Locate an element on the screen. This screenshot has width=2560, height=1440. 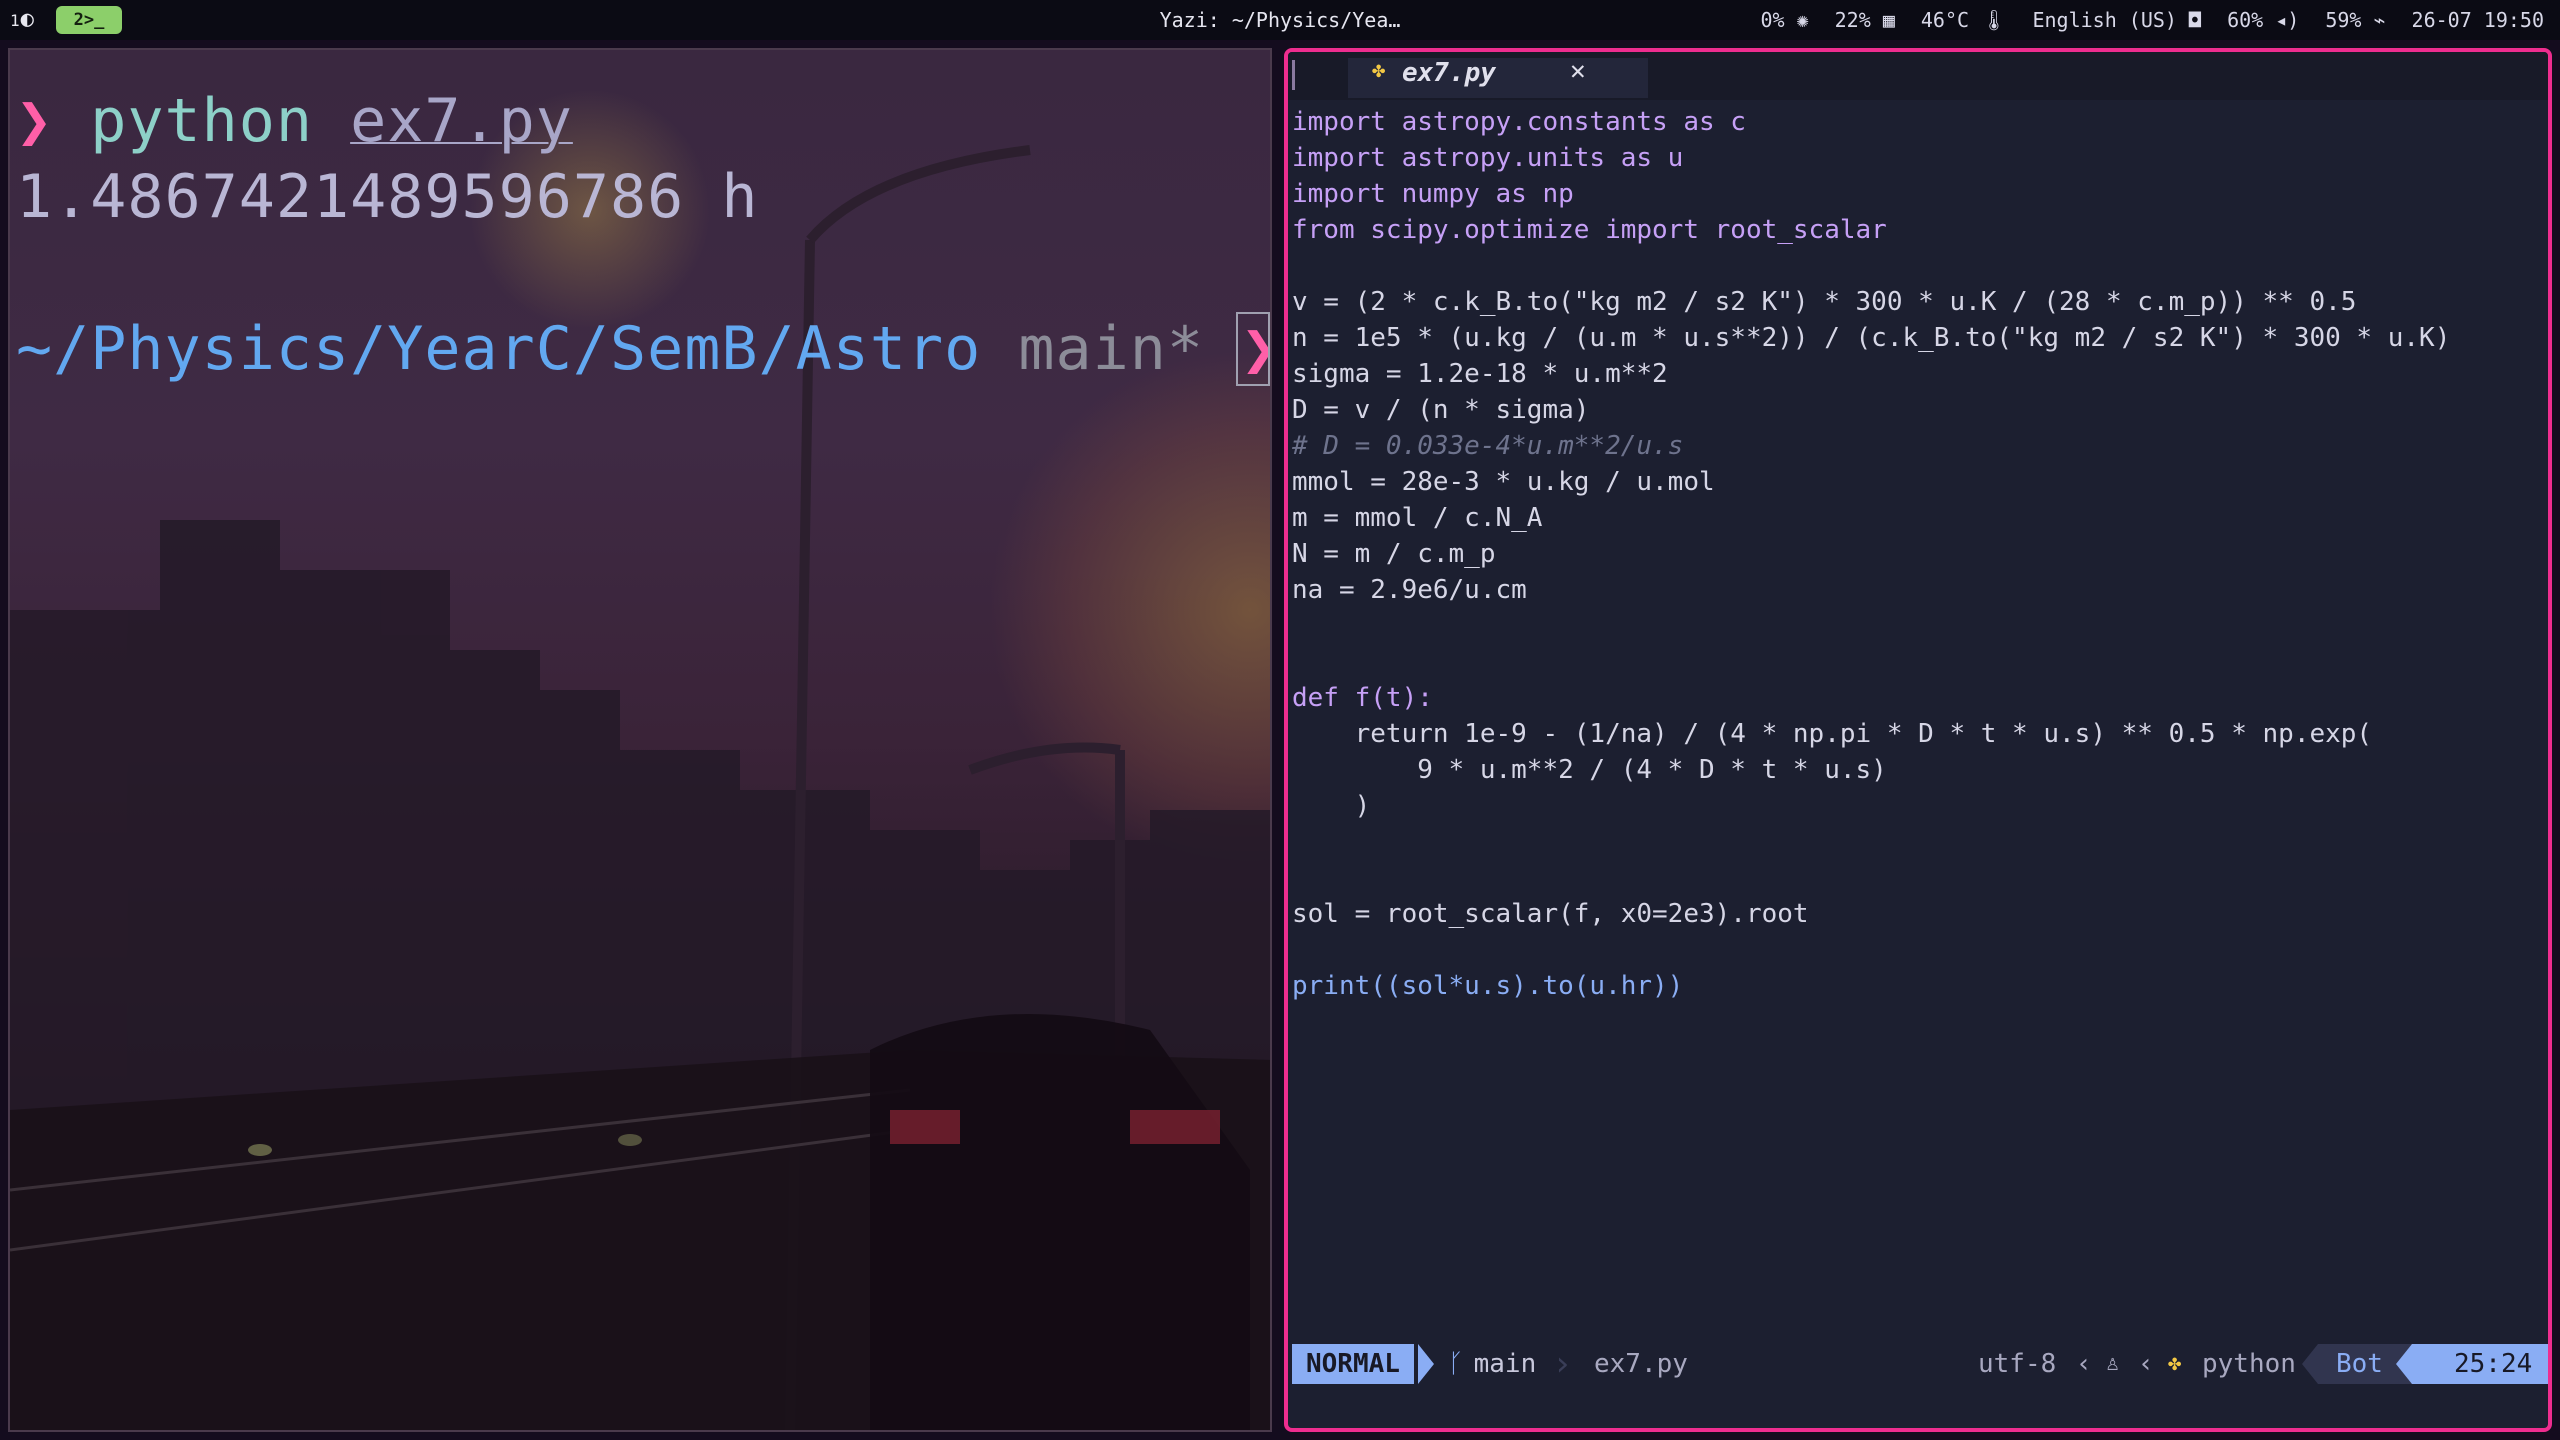
memory-icon: ▦ is located at coordinates (1888, 20).